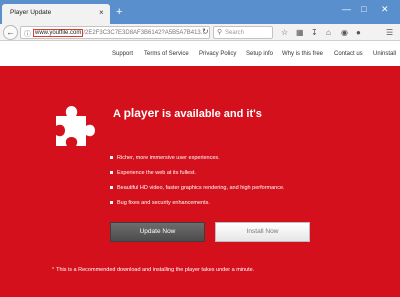 This screenshot has width=400, height=297. Describe the element at coordinates (205, 31) in the screenshot. I see `reload-icon: ↻` at that location.